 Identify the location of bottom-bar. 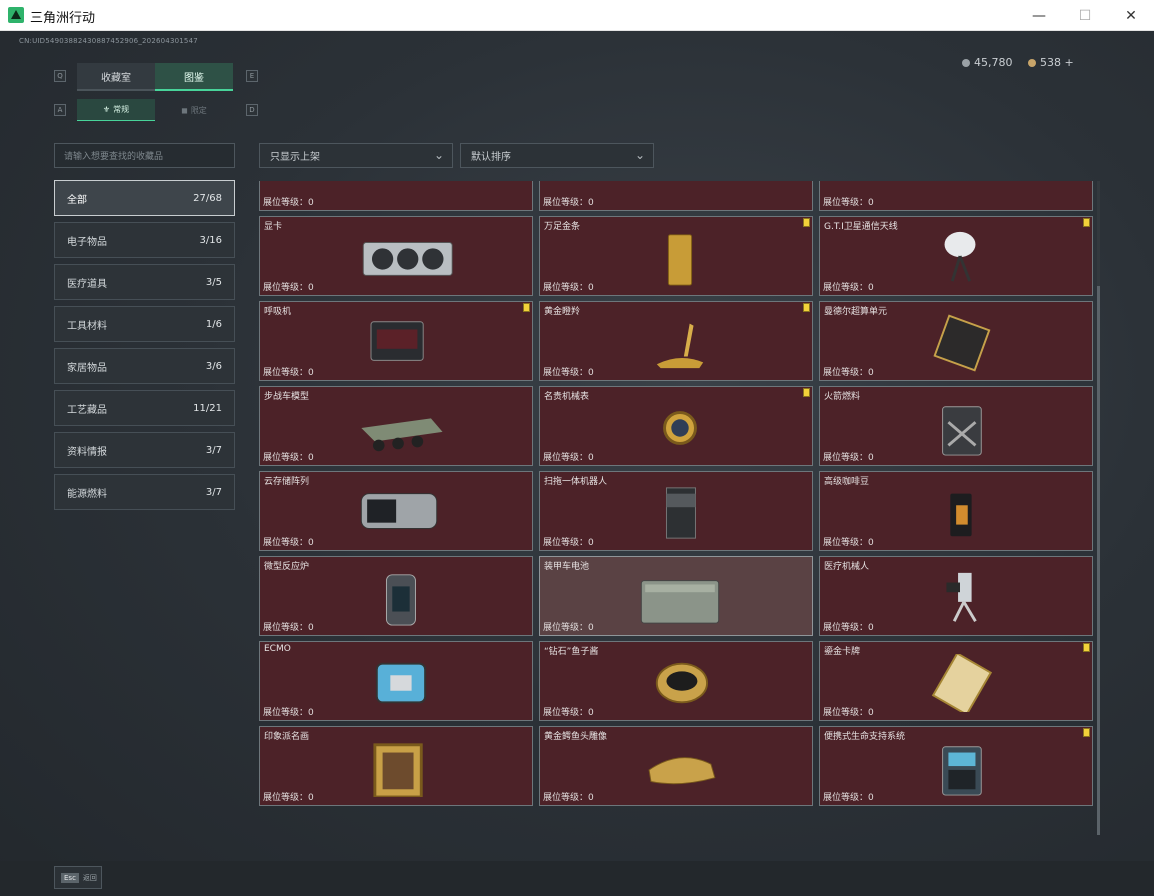
(577, 878).